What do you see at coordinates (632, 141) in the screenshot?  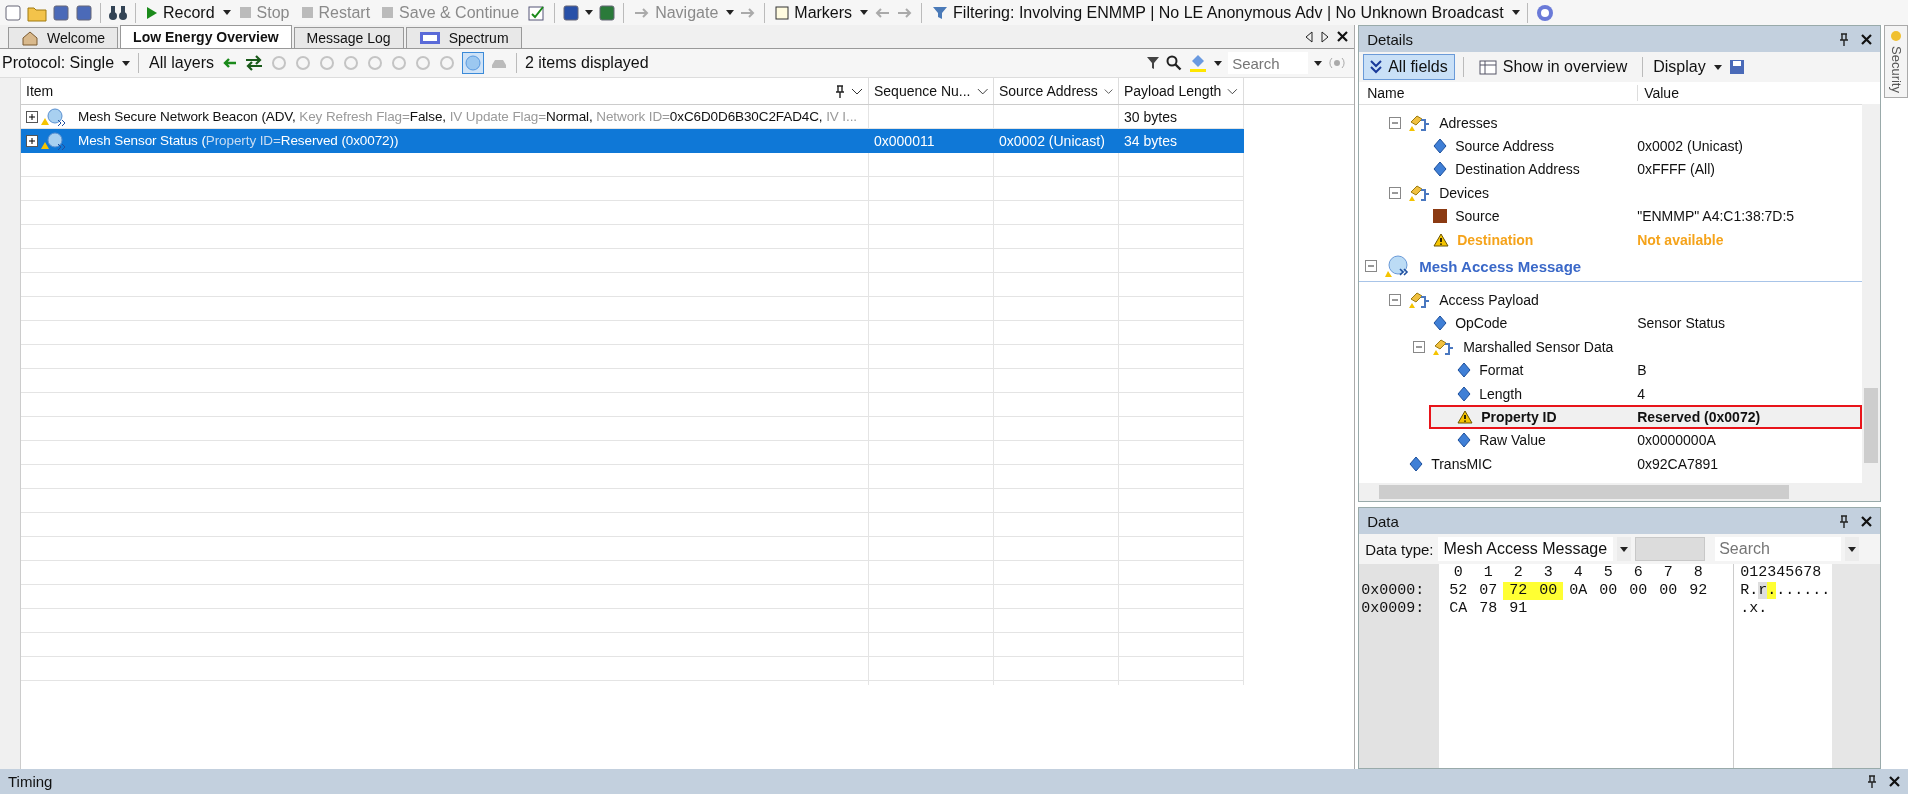 I see `table-row: Mesh Sensor Status (Property ID=Reserved (0x0072)) 0x000011 0x0002 (Unicast) 34 bytes` at bounding box center [632, 141].